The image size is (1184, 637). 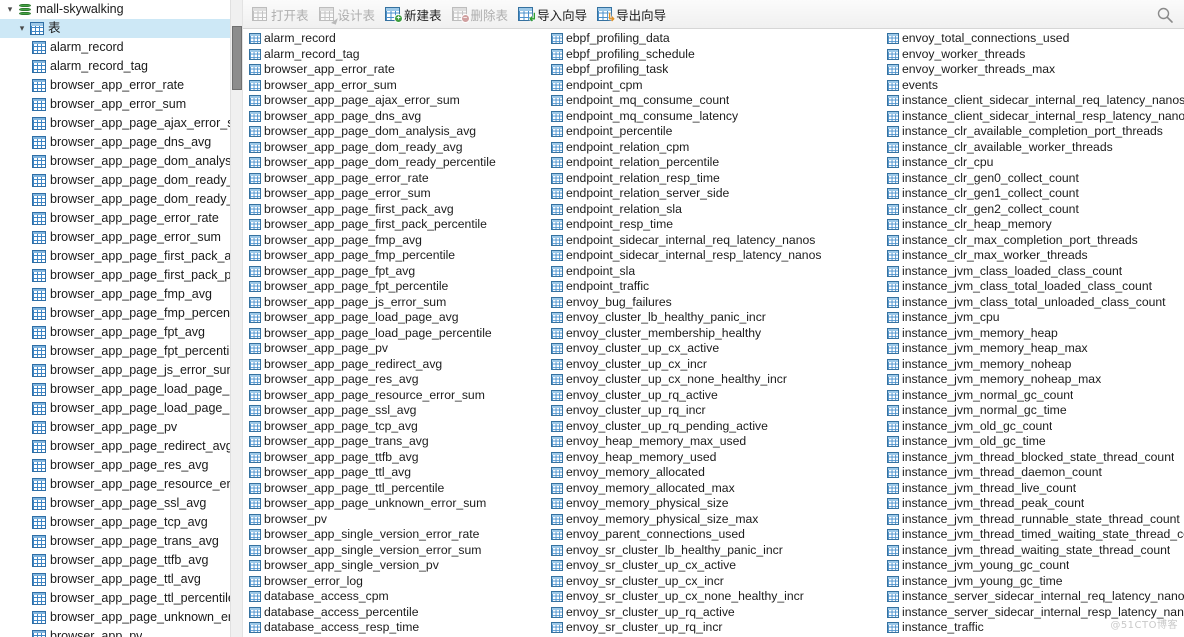 I want to click on table-list-item: browser_app_page_load_page_percentile, so click(x=397, y=334).